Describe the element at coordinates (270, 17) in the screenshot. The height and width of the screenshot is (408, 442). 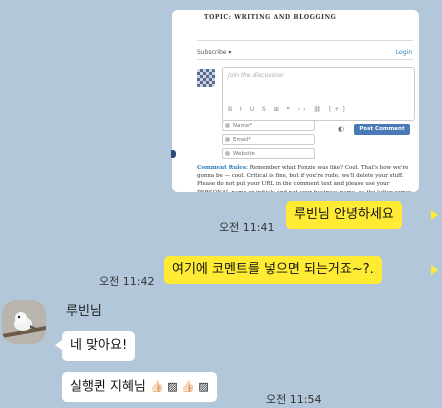
I see `topic-heading: TOPIC: WRITING AND BLOGGING` at that location.